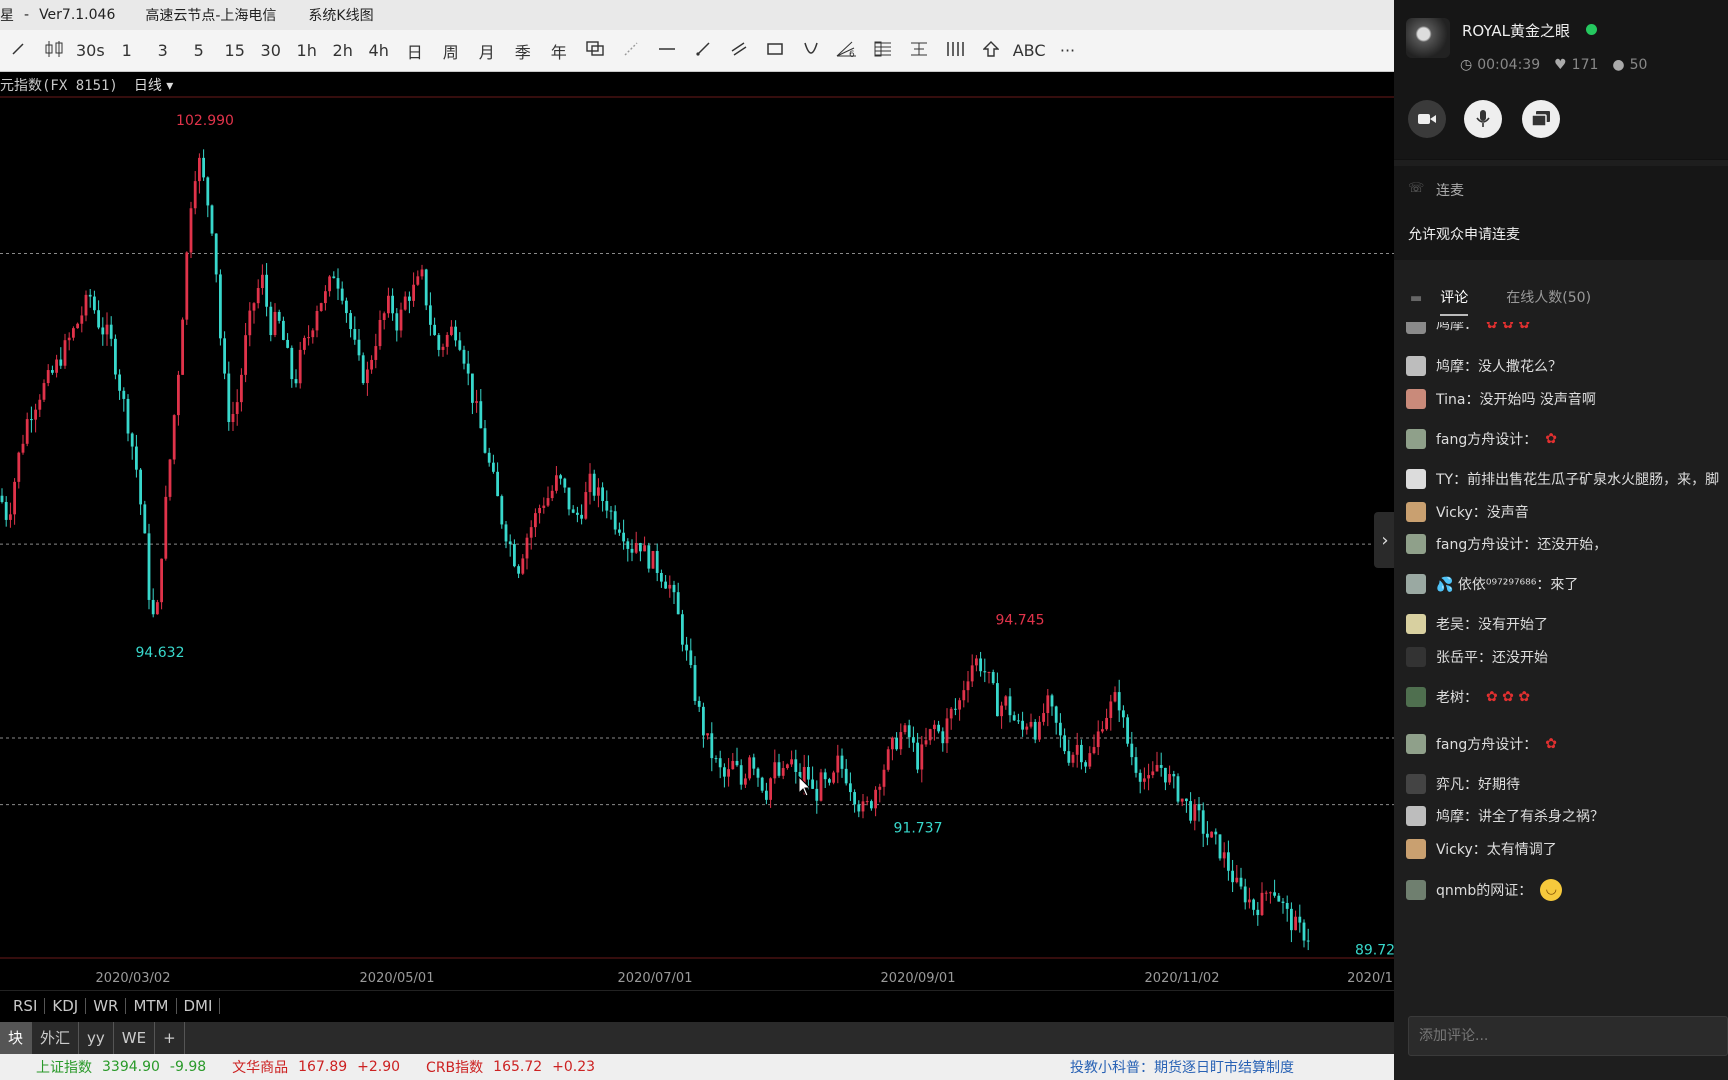 The image size is (1728, 1080). Describe the element at coordinates (883, 51) in the screenshot. I see `fib-retrace-tool-button` at that location.